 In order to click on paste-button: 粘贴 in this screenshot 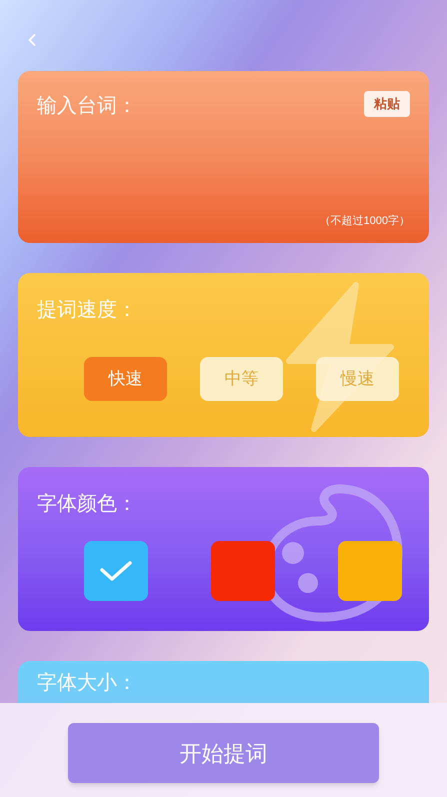, I will do `click(387, 104)`.